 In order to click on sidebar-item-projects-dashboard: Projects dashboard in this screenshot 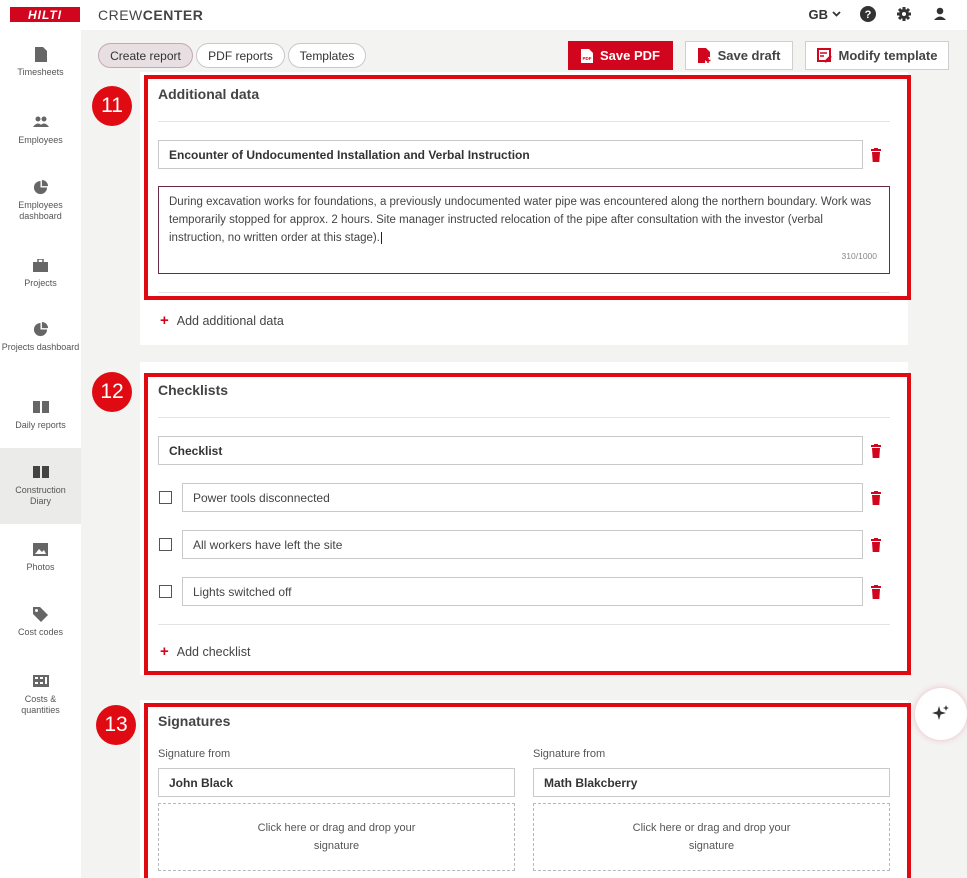, I will do `click(40, 337)`.